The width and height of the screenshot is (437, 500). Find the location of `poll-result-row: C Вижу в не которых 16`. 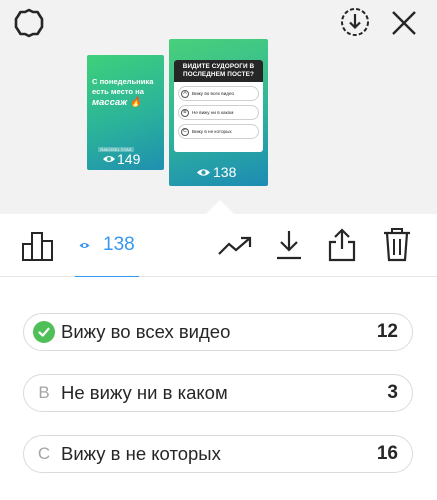

poll-result-row: C Вижу в не которых 16 is located at coordinates (218, 454).